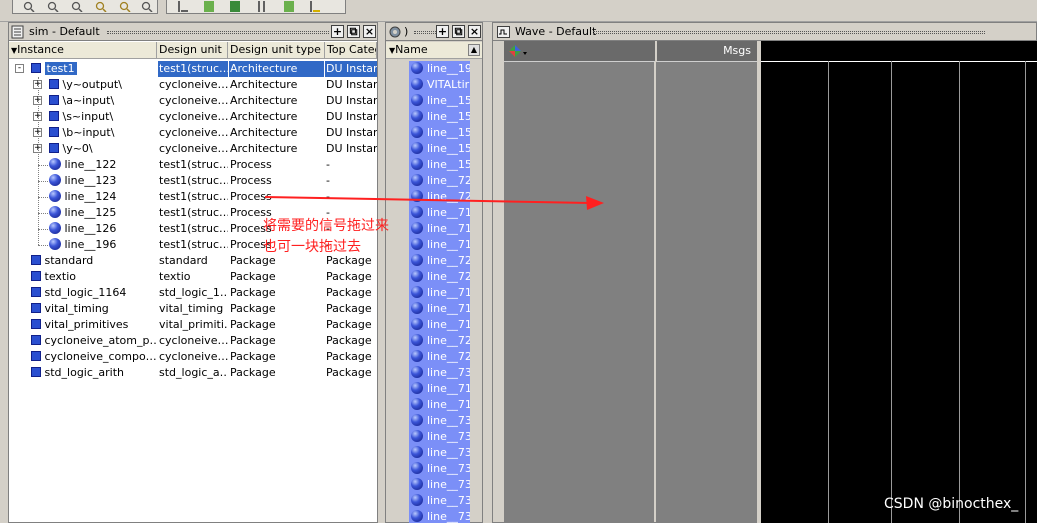 The width and height of the screenshot is (1037, 523). I want to click on objects-column-header: ▼Name ▲, so click(434, 50).